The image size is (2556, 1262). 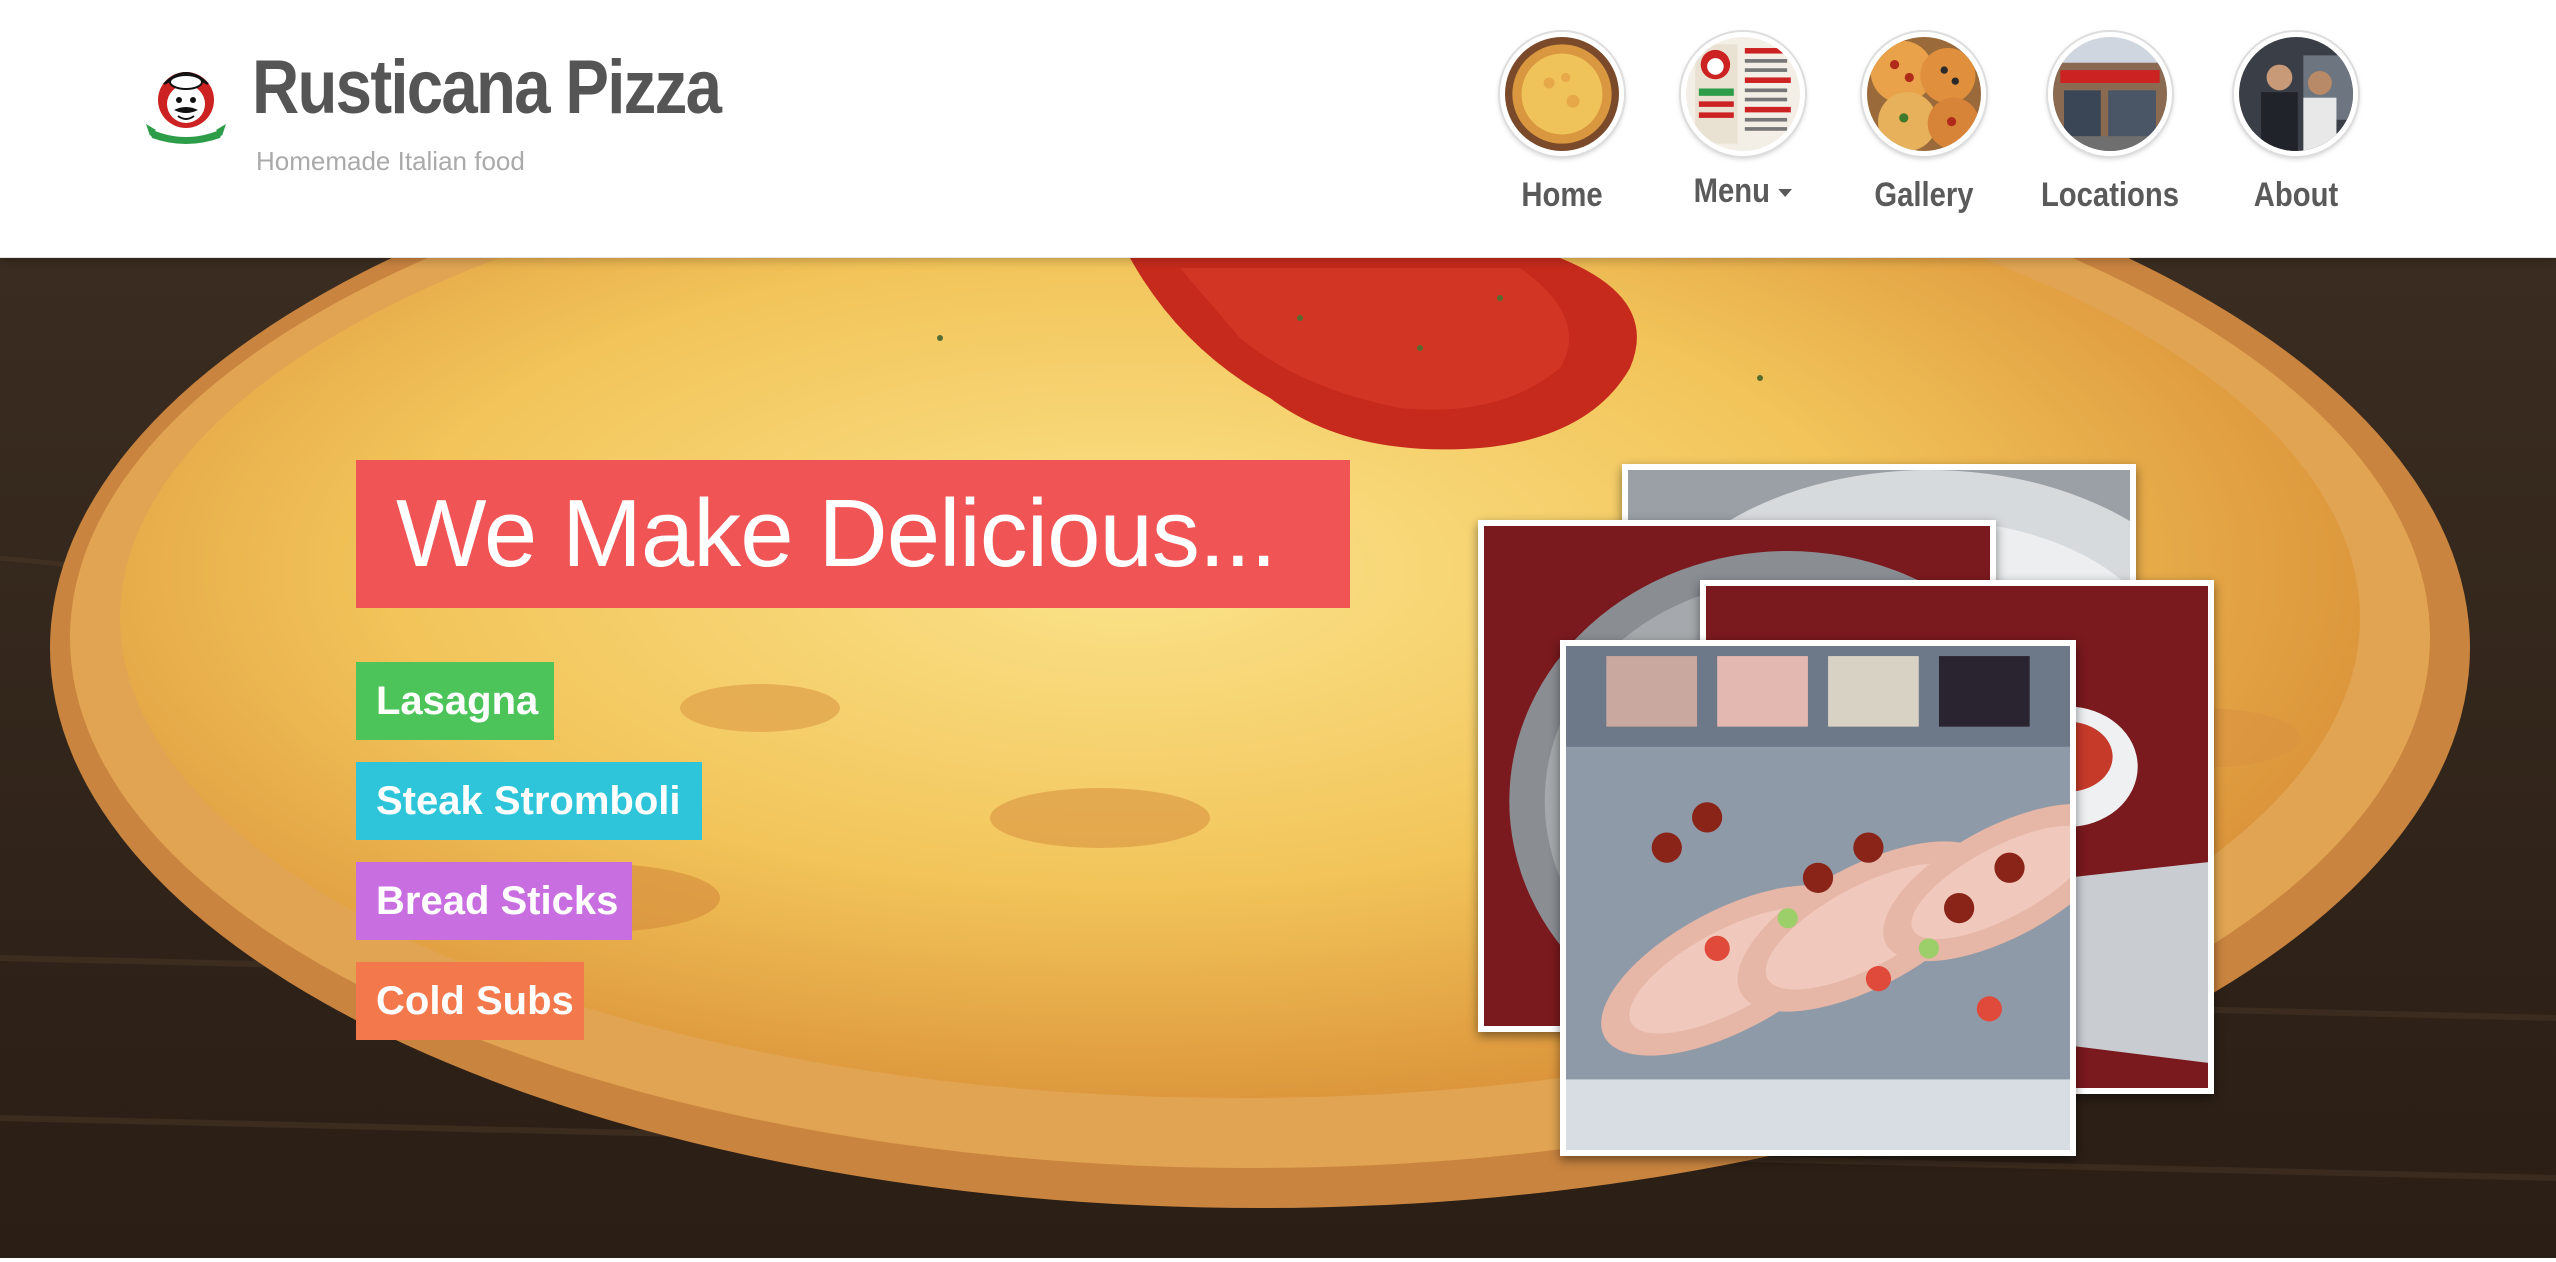 I want to click on nav-label-about: About, so click(x=2296, y=195).